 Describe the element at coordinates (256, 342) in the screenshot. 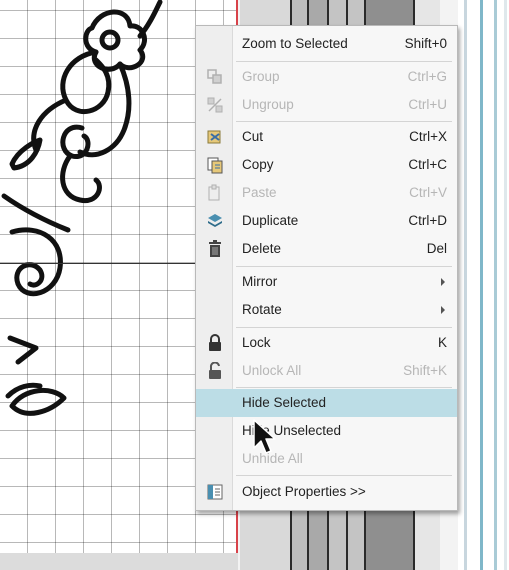

I see `menu-item-label: Lock` at that location.